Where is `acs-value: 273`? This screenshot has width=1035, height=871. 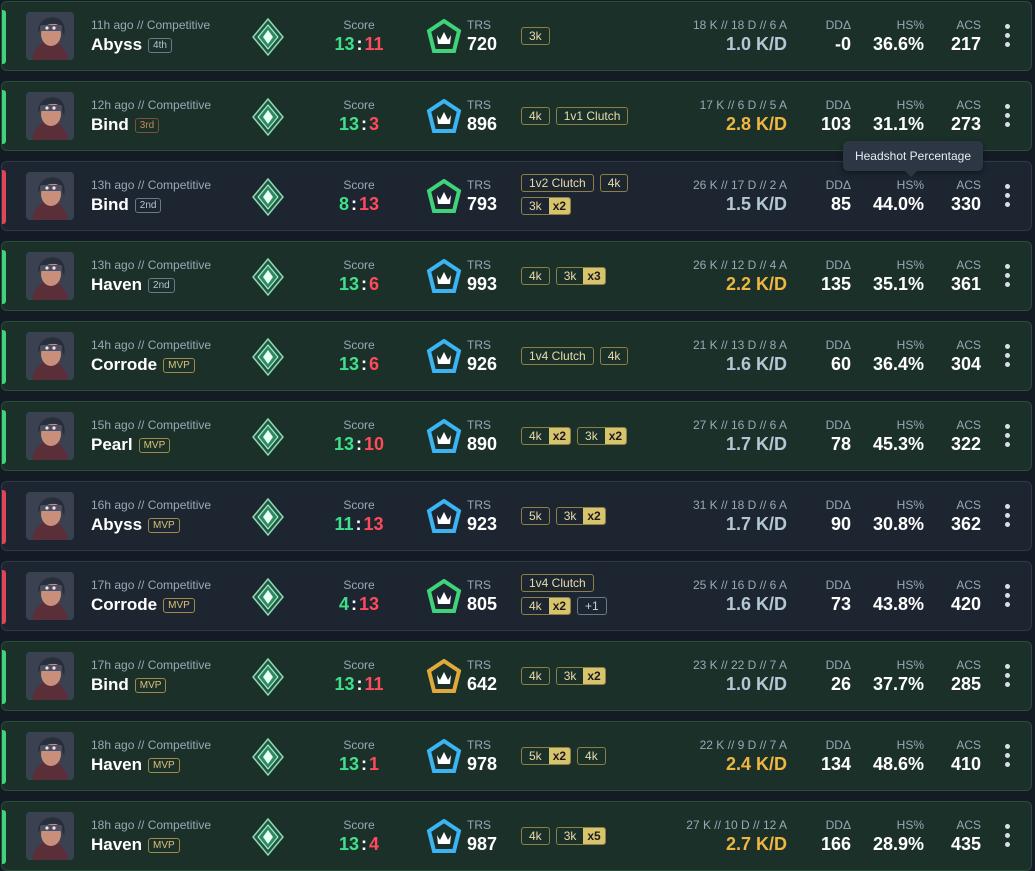 acs-value: 273 is located at coordinates (965, 124).